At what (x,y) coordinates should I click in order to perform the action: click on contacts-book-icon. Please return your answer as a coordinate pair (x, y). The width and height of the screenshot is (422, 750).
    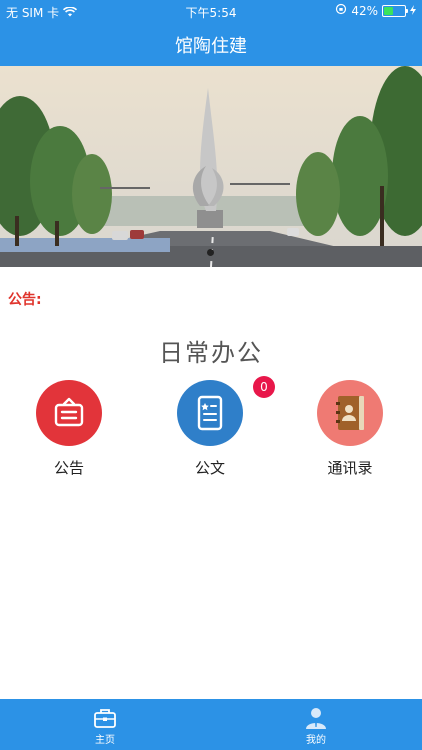
    Looking at the image, I should click on (350, 413).